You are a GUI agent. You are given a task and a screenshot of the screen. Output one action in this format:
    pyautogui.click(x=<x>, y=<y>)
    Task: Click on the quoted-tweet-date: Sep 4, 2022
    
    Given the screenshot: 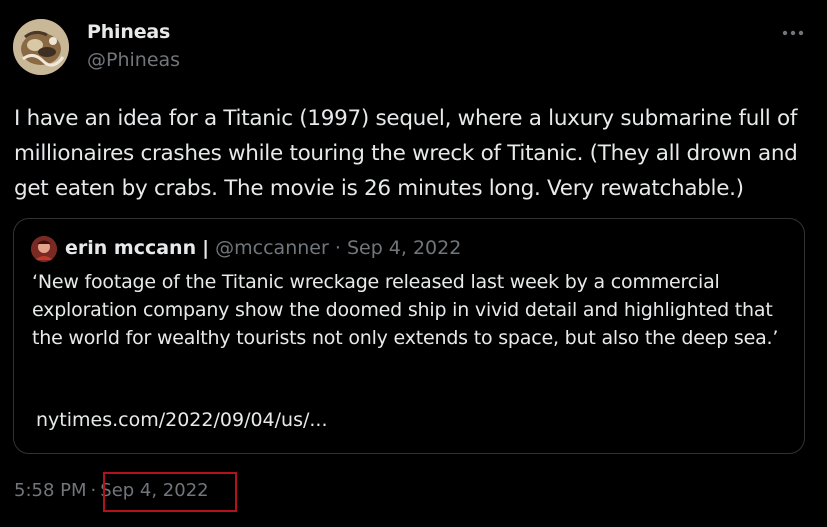 What is the action you would take?
    pyautogui.click(x=404, y=248)
    